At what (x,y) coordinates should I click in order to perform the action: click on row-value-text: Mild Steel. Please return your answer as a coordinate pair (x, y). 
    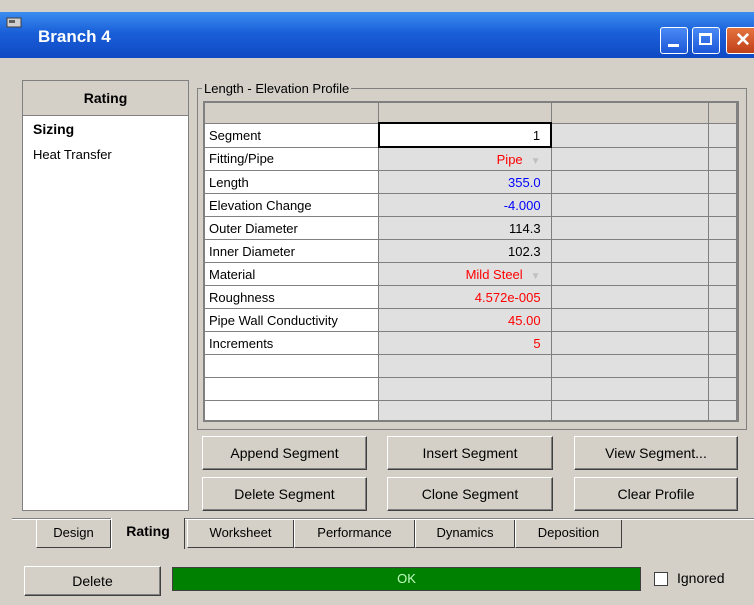
    Looking at the image, I should click on (494, 274).